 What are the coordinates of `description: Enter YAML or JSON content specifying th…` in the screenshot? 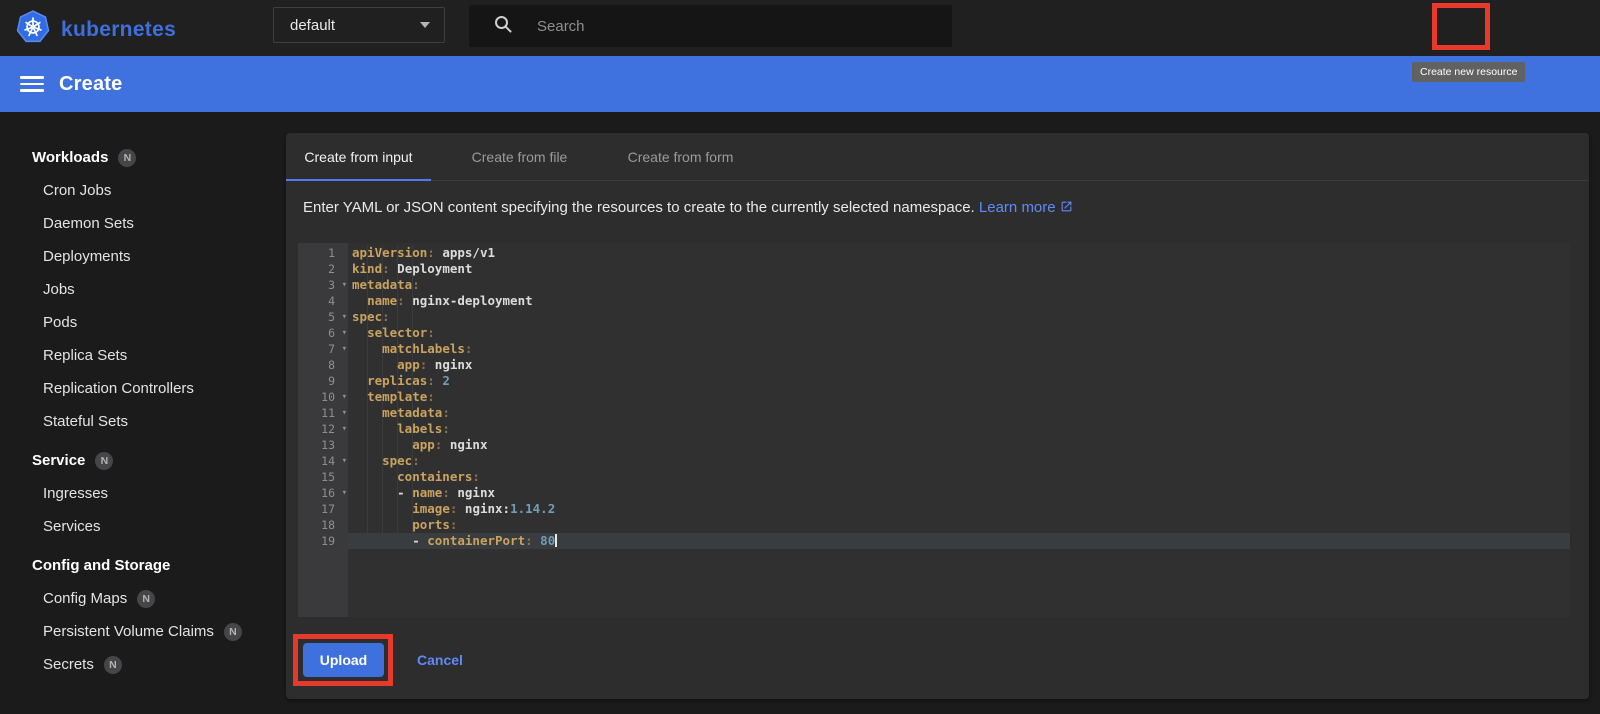 It's located at (688, 208).